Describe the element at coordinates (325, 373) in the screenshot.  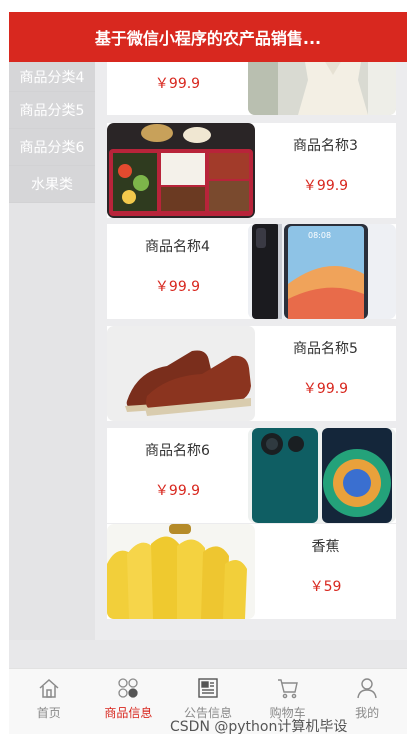
I see `product-info: 商品名称5 ￥99.9` at that location.